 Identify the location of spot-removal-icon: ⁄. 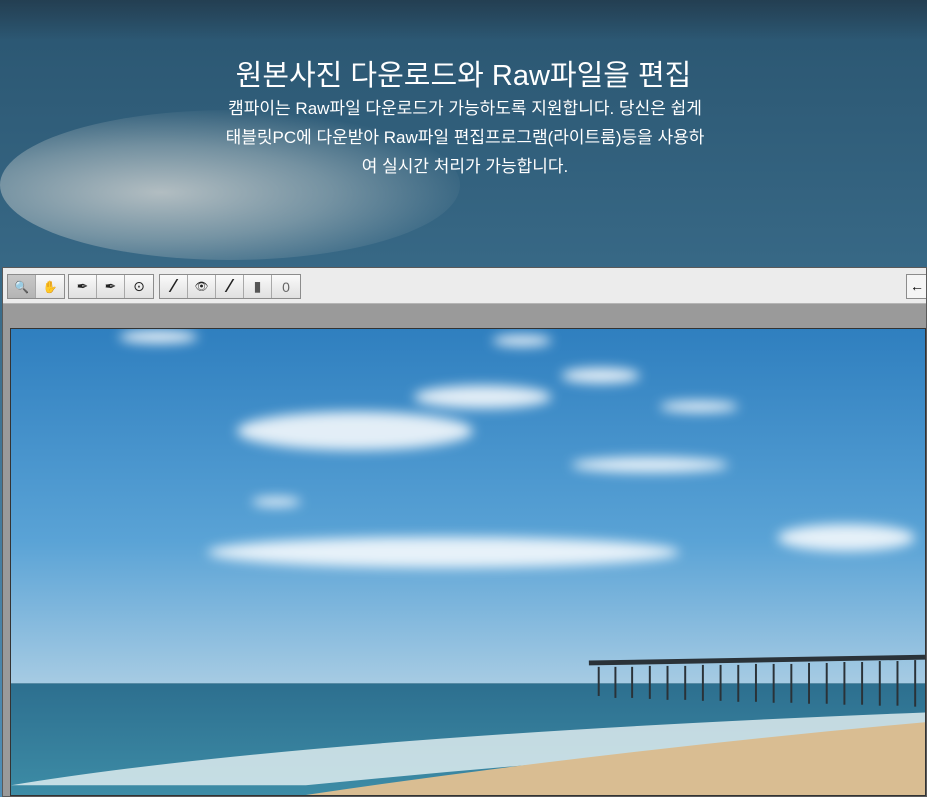
(173, 286).